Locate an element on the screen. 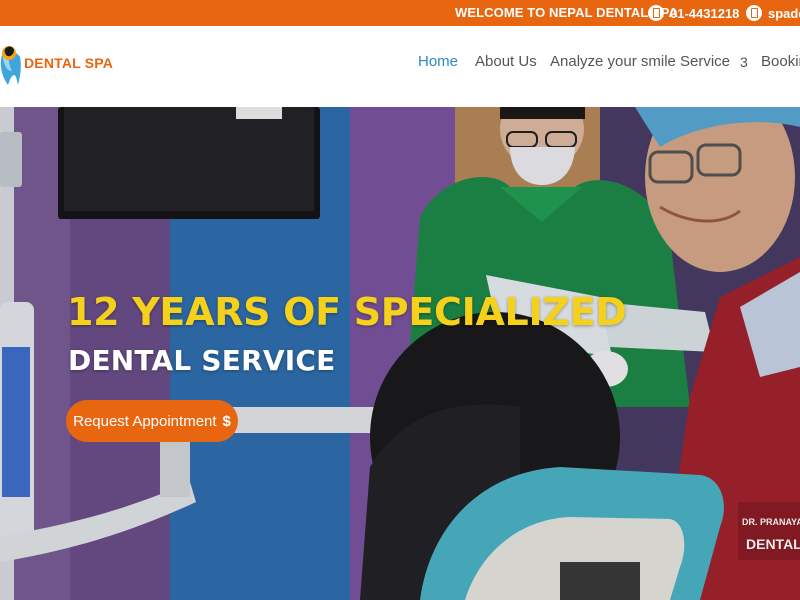 Image resolution: width=800 pixels, height=600 pixels. request-appointment-button: Request Appointment $ is located at coordinates (152, 421).